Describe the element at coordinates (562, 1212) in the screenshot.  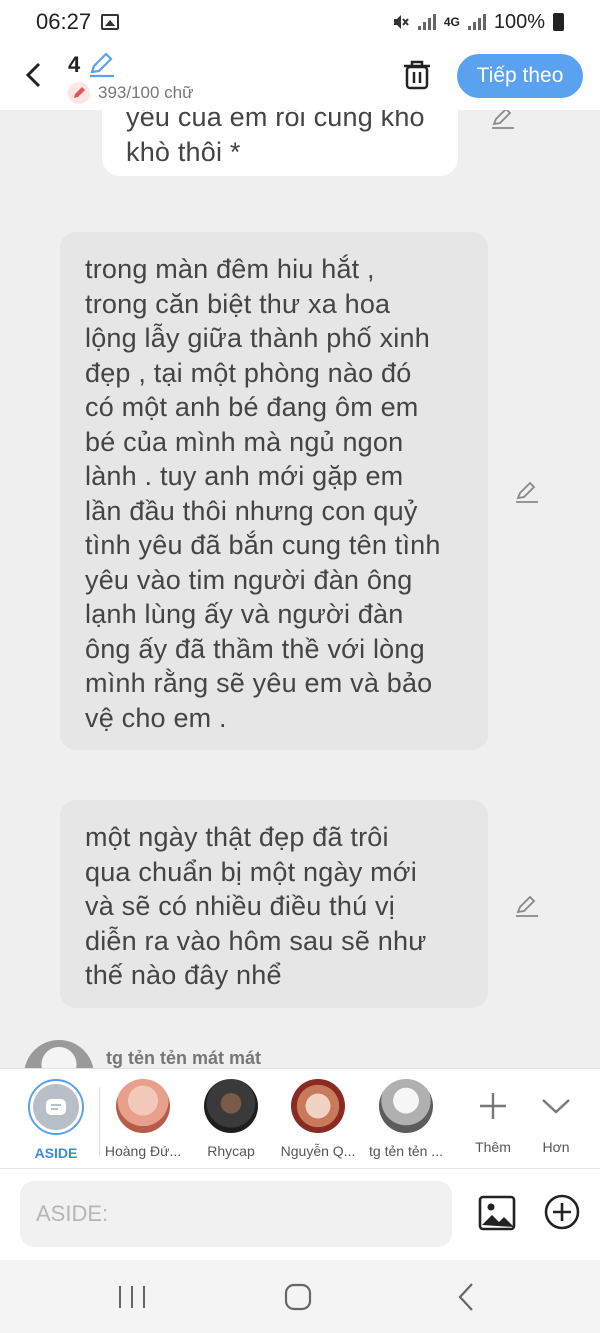
I see `add-circle-icon` at that location.